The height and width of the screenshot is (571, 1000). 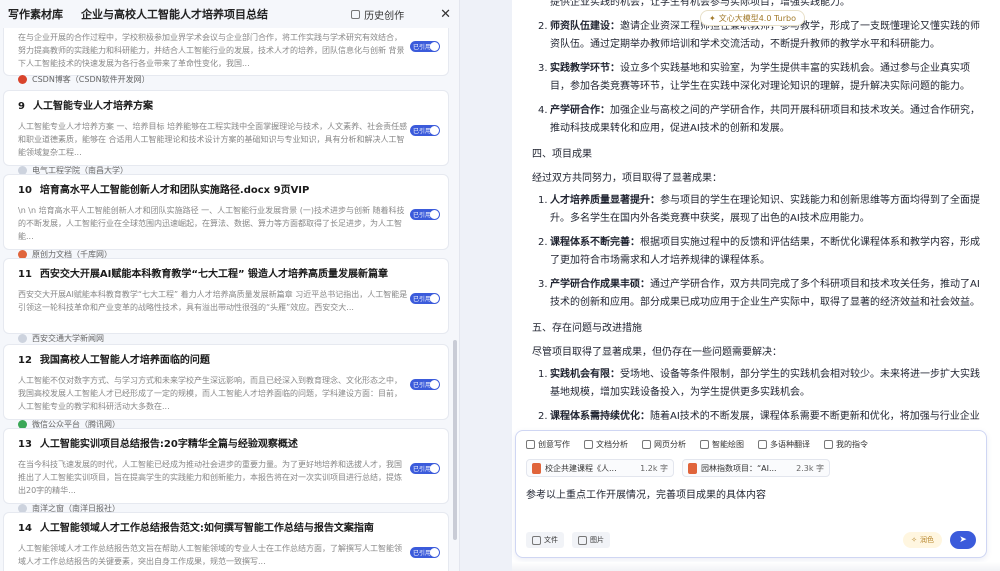 What do you see at coordinates (828, 444) in the screenshot?
I see `command-icon` at bounding box center [828, 444].